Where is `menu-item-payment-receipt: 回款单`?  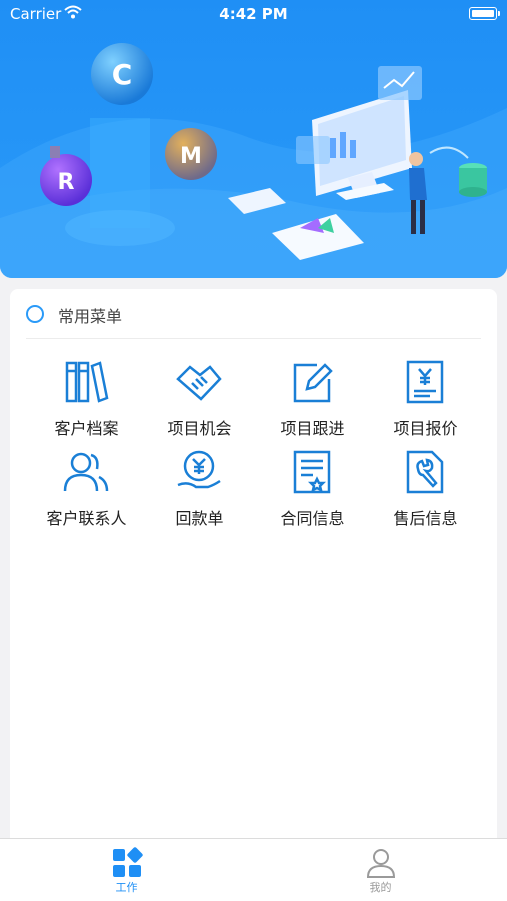
menu-item-payment-receipt: 回款单 is located at coordinates (199, 485).